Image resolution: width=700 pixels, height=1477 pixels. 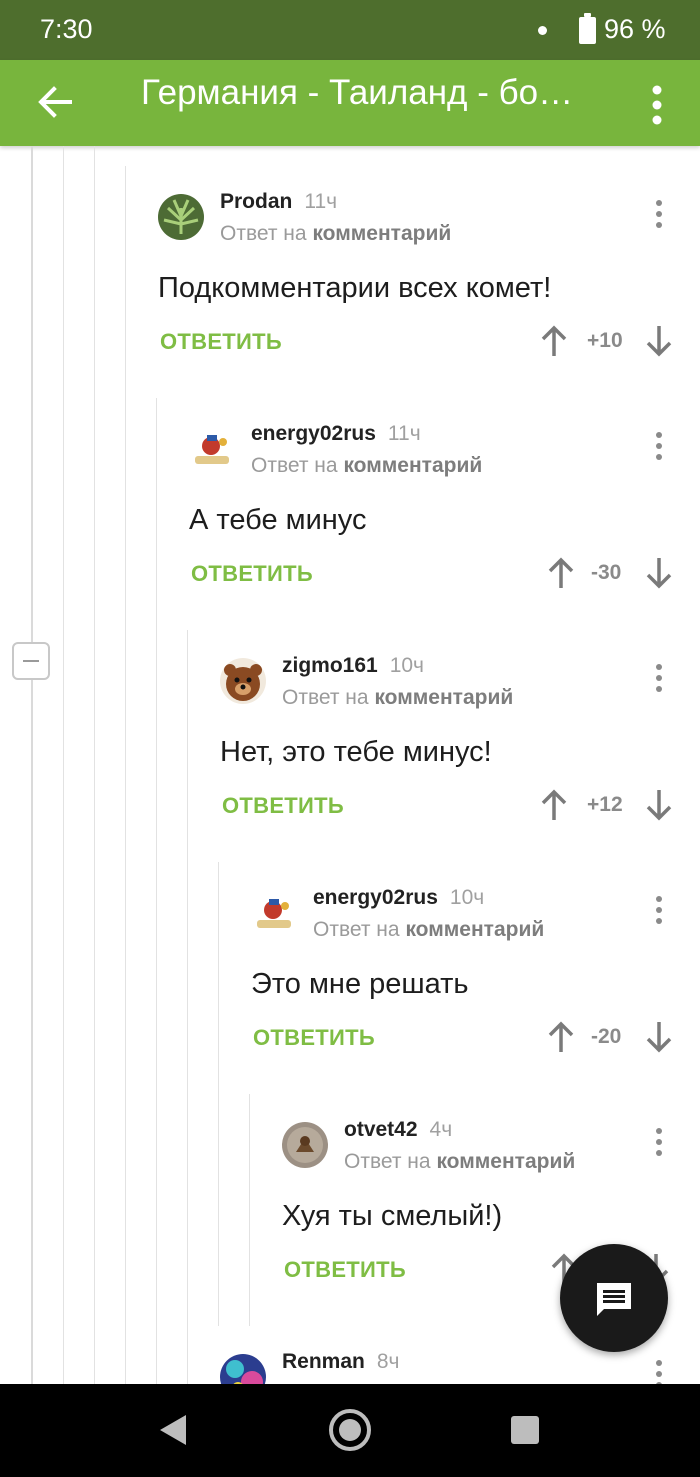 I want to click on rating: -20, so click(x=606, y=1036).